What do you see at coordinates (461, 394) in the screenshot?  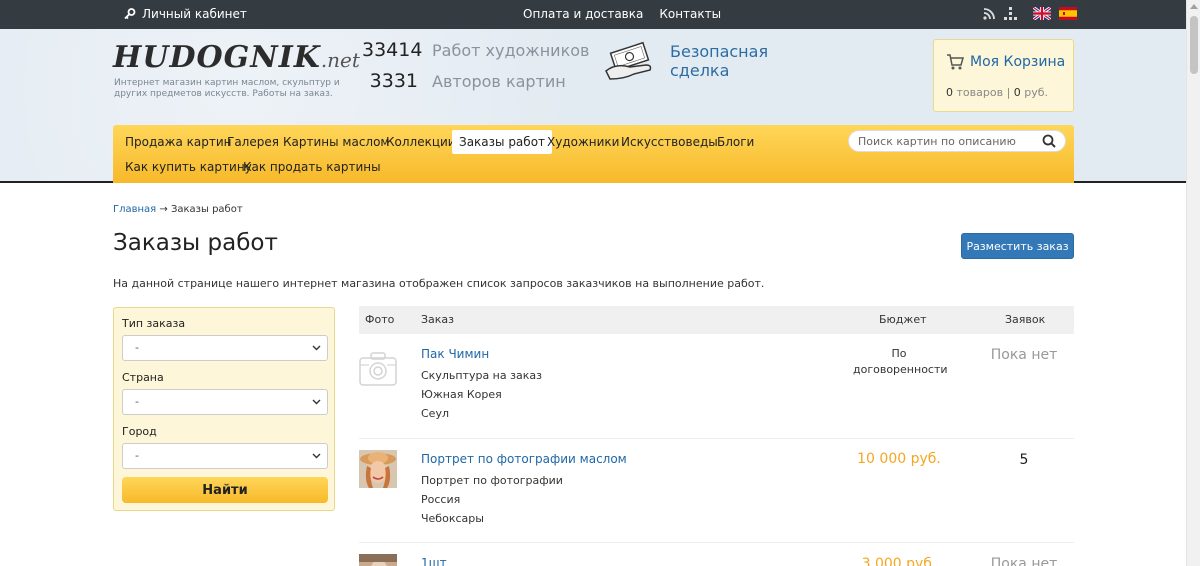 I see `order-country: Южная Корея` at bounding box center [461, 394].